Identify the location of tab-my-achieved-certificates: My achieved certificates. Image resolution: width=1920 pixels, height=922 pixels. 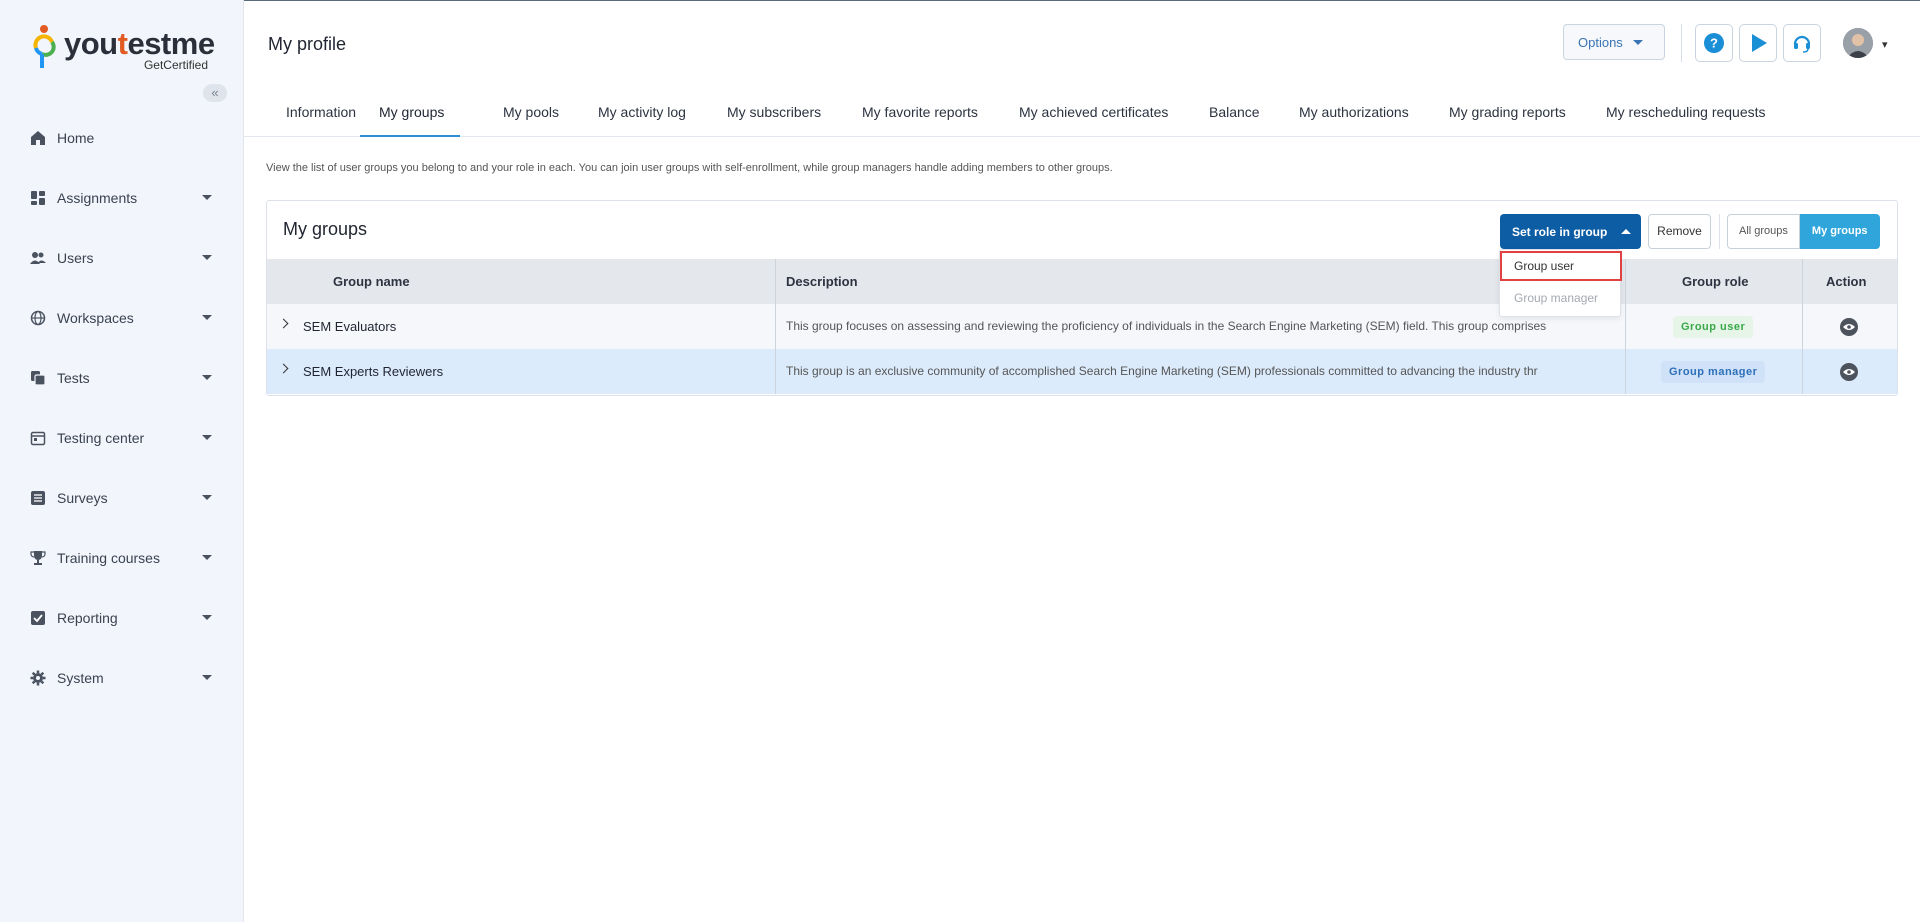
(1093, 112).